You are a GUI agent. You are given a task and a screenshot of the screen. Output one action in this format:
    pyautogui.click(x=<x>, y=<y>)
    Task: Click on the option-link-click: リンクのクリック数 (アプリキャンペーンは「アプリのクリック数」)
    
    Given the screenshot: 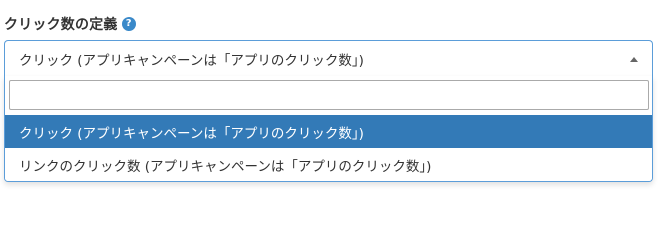 What is the action you would take?
    pyautogui.click(x=328, y=164)
    